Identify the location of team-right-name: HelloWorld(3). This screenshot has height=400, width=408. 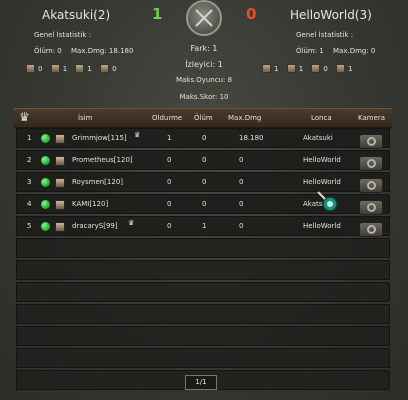
(331, 15).